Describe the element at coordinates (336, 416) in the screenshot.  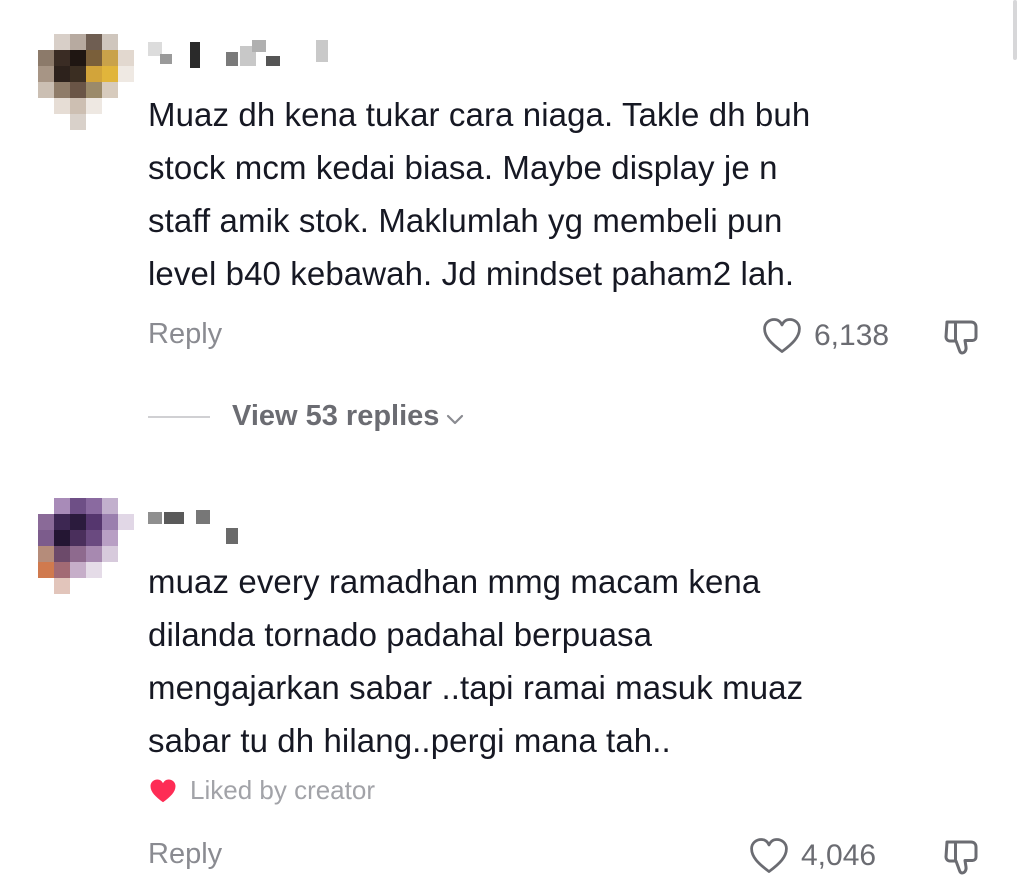
I see `view-replies-label: View 53 replies` at that location.